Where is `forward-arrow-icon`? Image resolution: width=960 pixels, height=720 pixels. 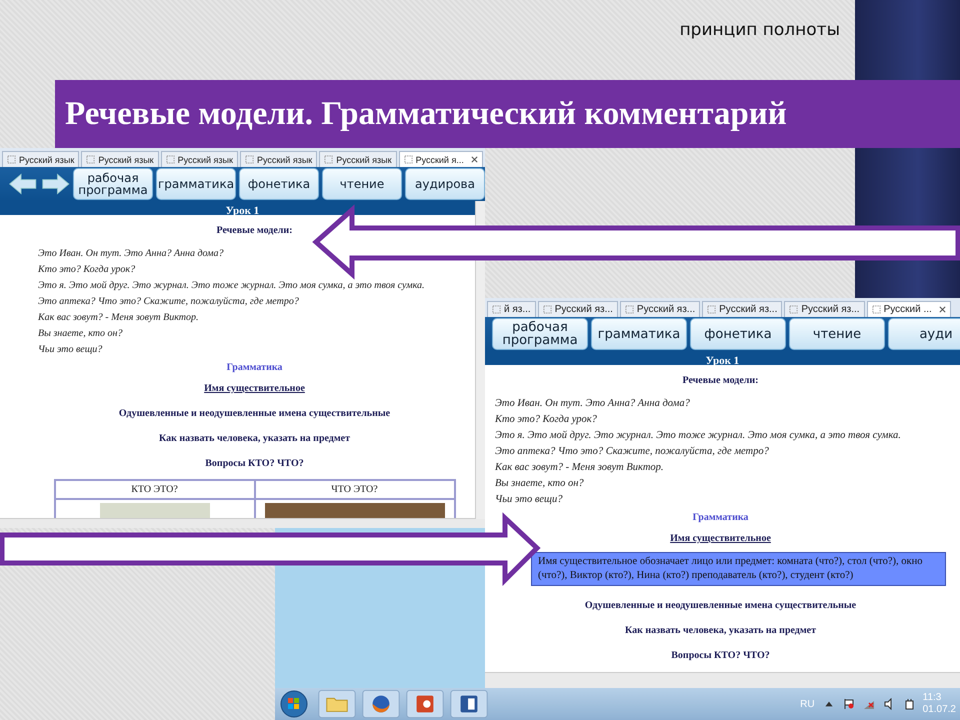 forward-arrow-icon is located at coordinates (55, 184).